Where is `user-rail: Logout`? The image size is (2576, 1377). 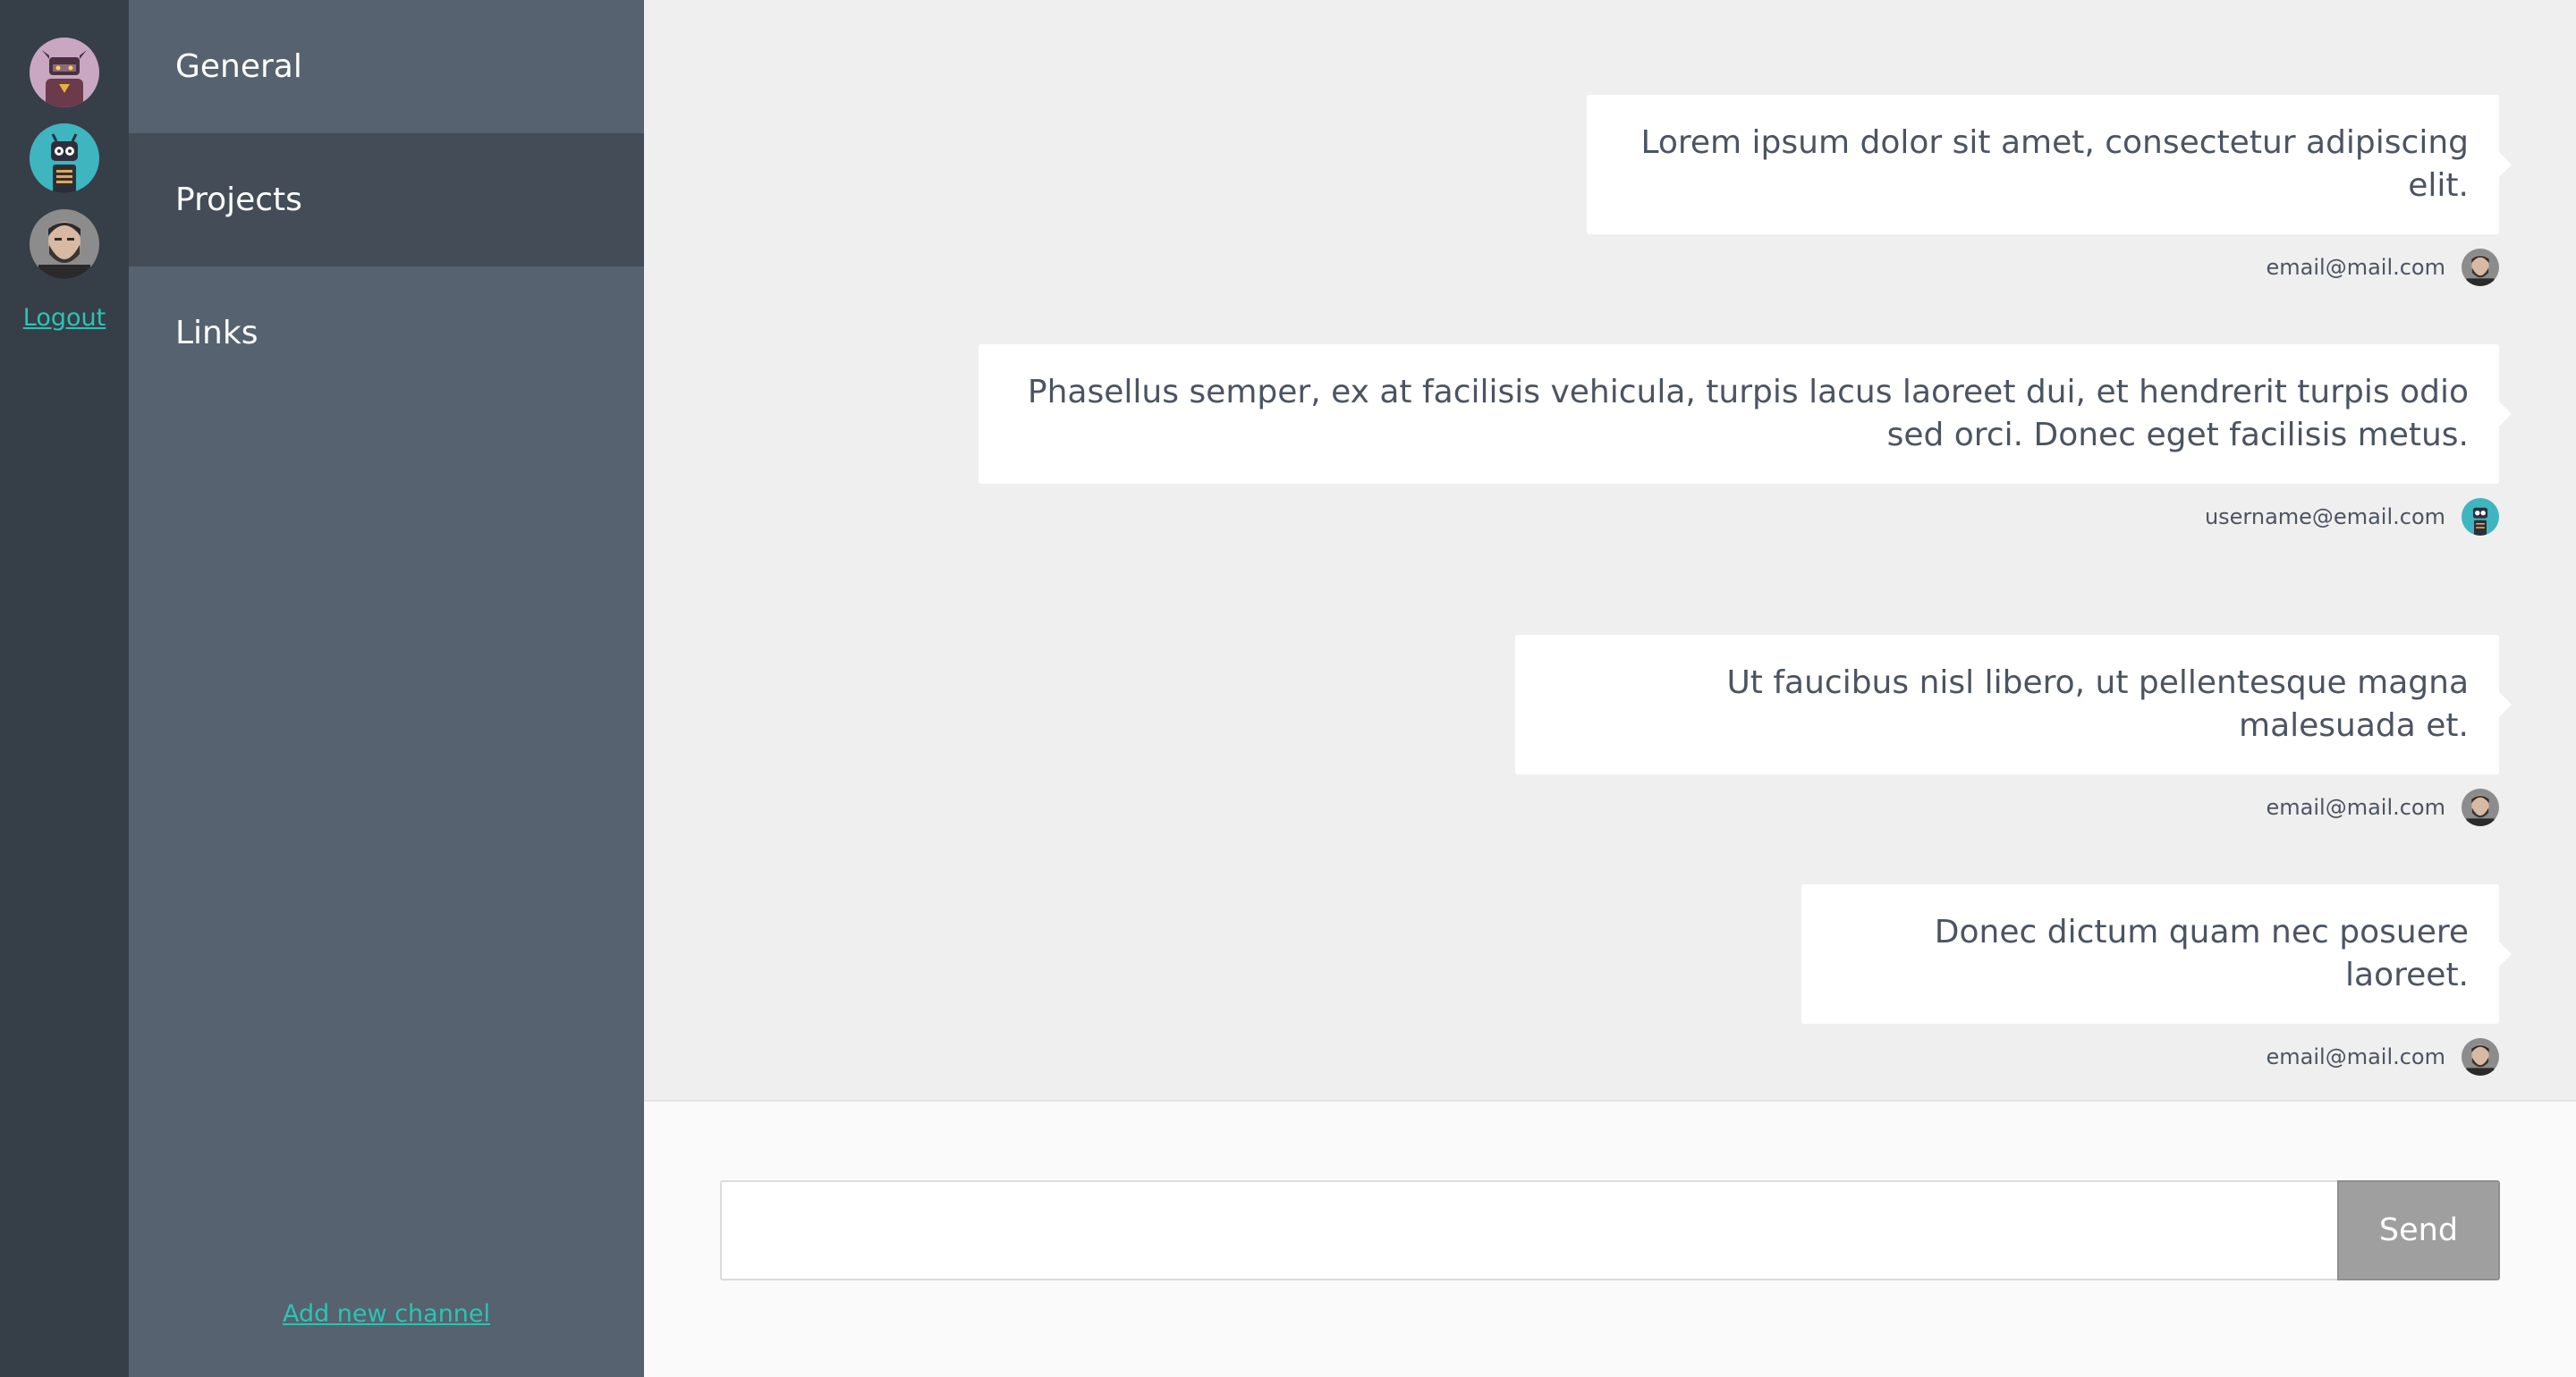 user-rail: Logout is located at coordinates (64, 688).